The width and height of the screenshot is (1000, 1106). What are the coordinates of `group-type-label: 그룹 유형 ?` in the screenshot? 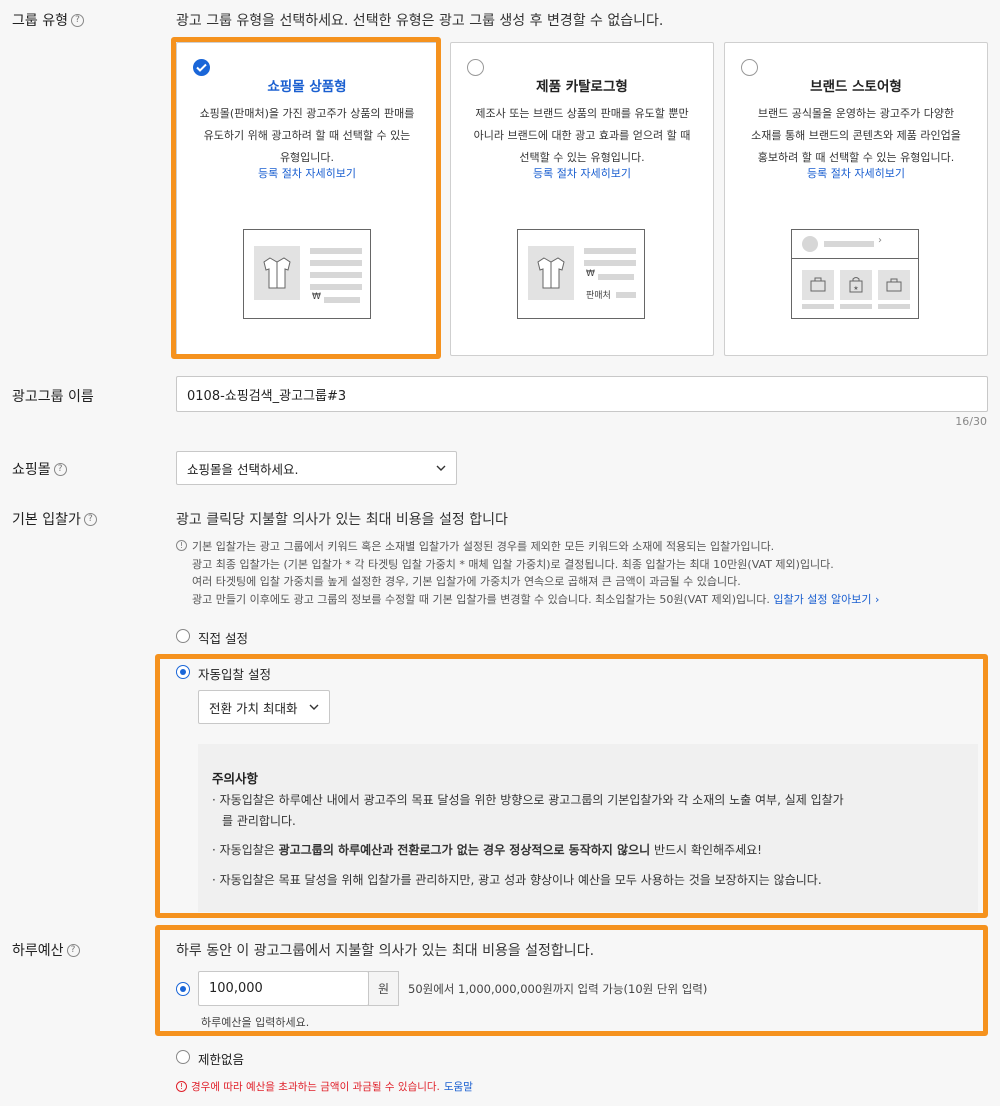 It's located at (48, 20).